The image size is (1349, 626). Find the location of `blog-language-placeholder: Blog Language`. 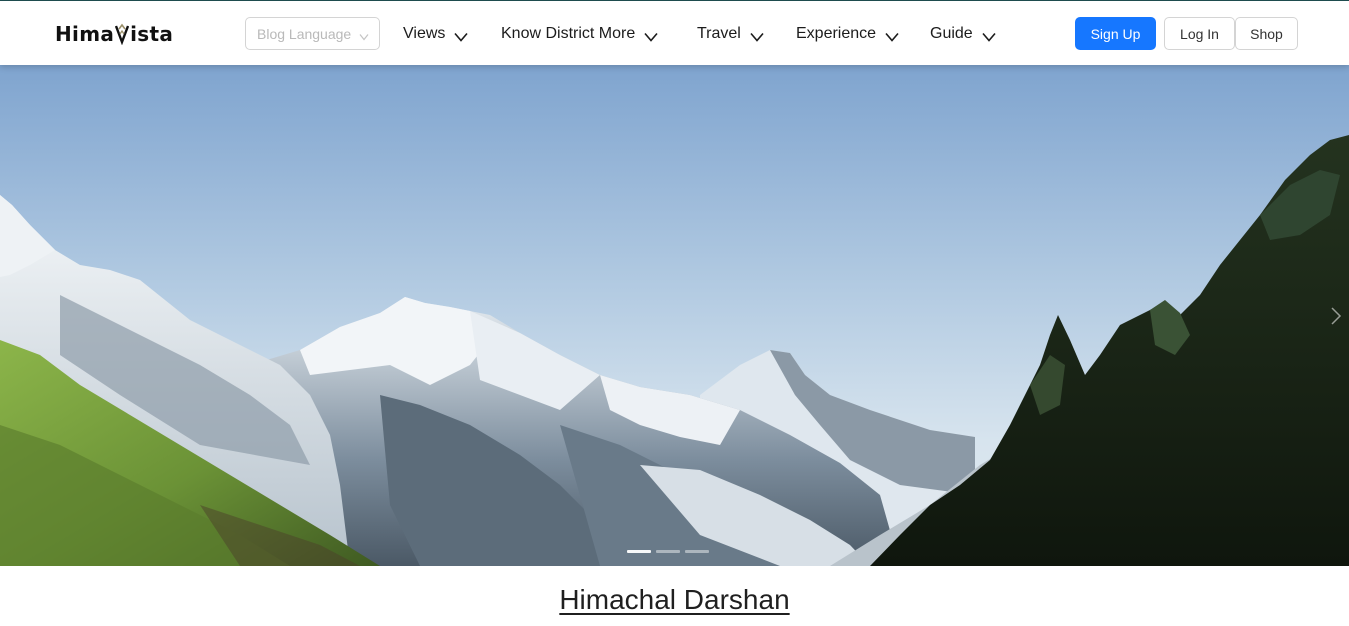

blog-language-placeholder: Blog Language is located at coordinates (304, 33).